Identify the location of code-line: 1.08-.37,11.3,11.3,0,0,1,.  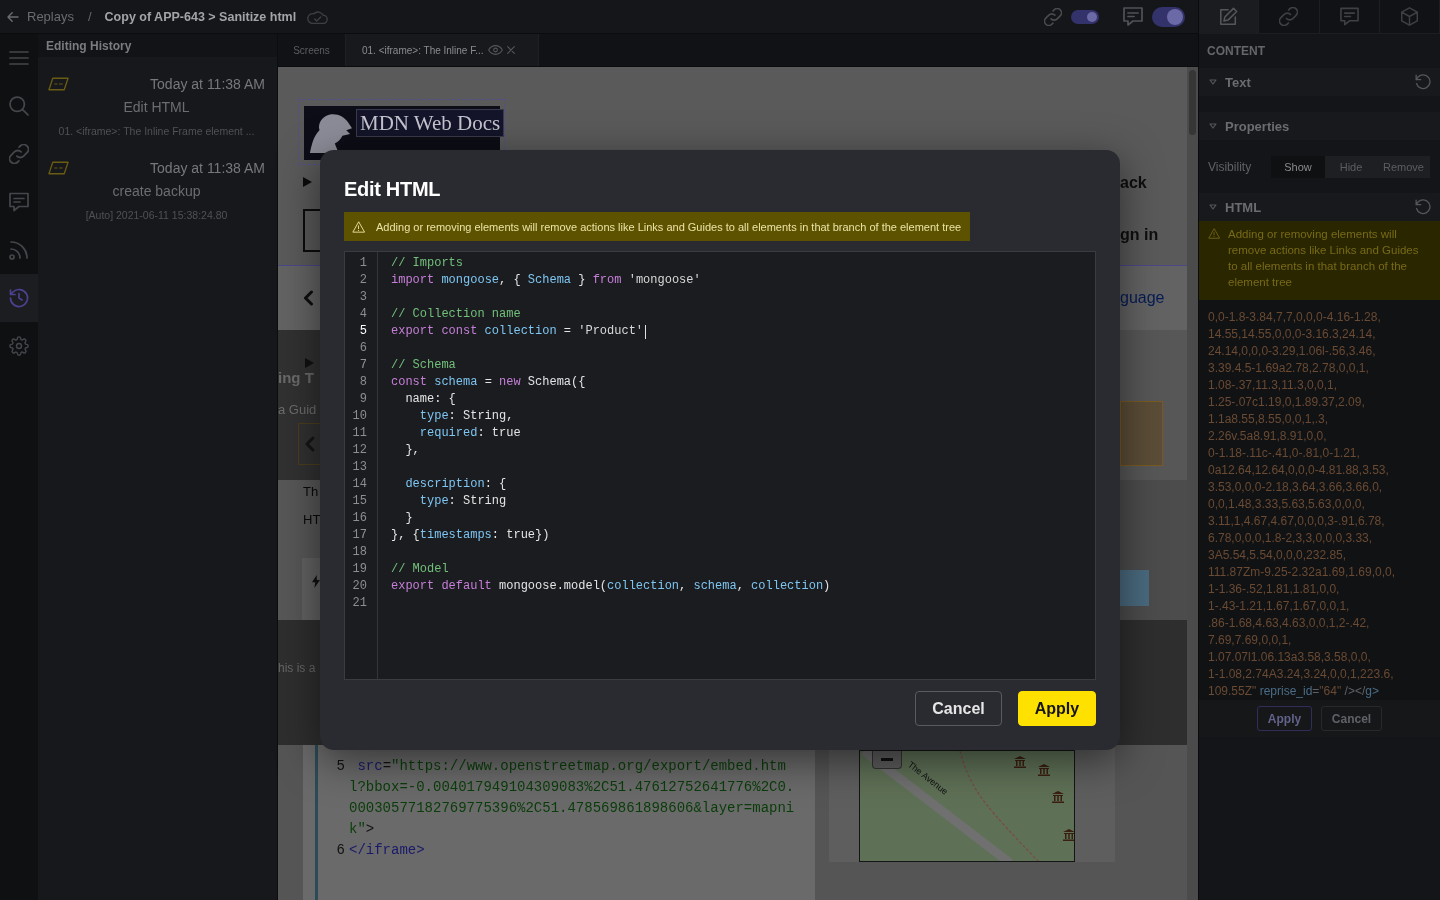
(1272, 385).